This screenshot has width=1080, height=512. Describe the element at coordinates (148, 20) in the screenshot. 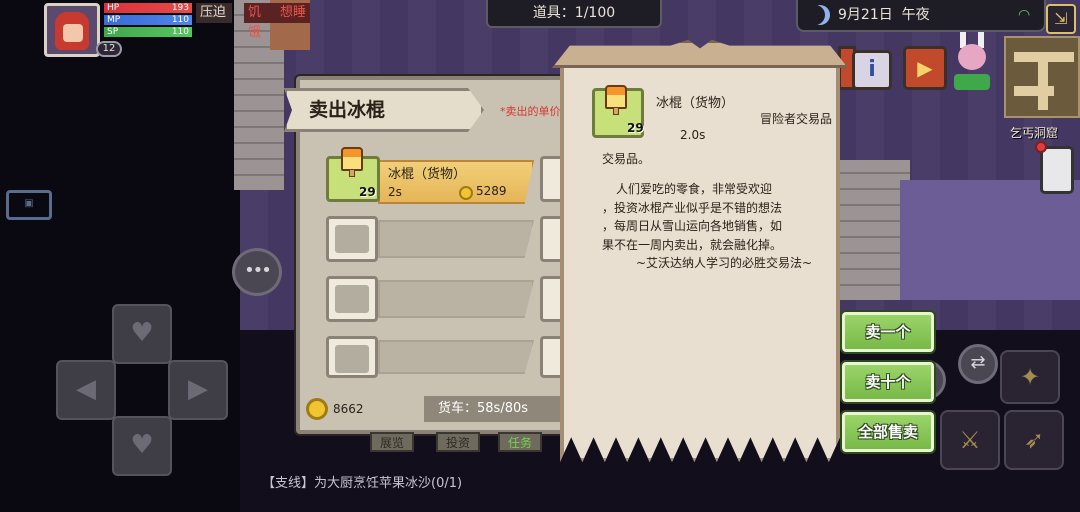

I see `mp-bar: MP 110` at that location.